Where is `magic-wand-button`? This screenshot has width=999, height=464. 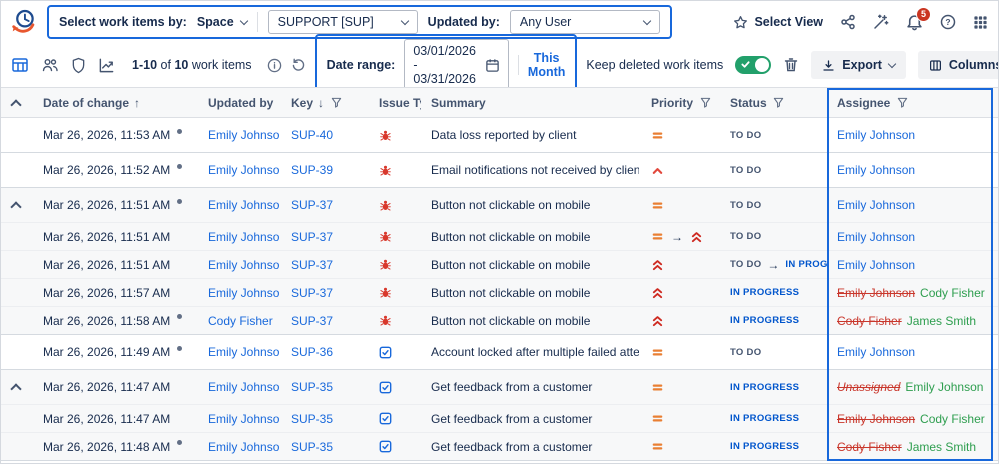 magic-wand-button is located at coordinates (881, 22).